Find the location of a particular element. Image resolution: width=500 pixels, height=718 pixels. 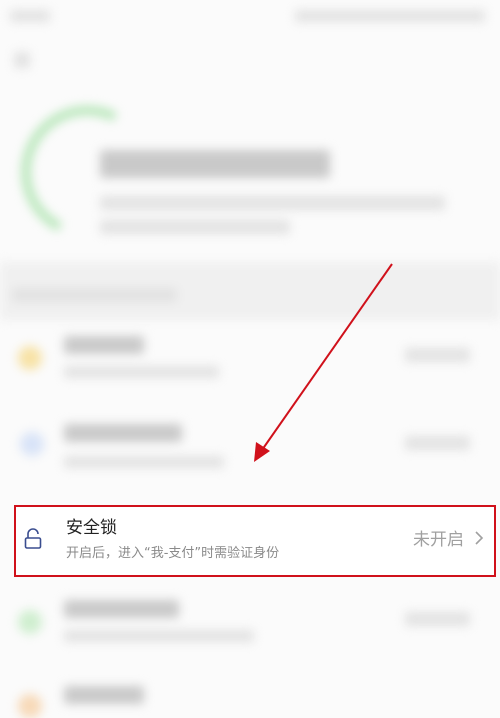

status-bar-icons is located at coordinates (390, 16).